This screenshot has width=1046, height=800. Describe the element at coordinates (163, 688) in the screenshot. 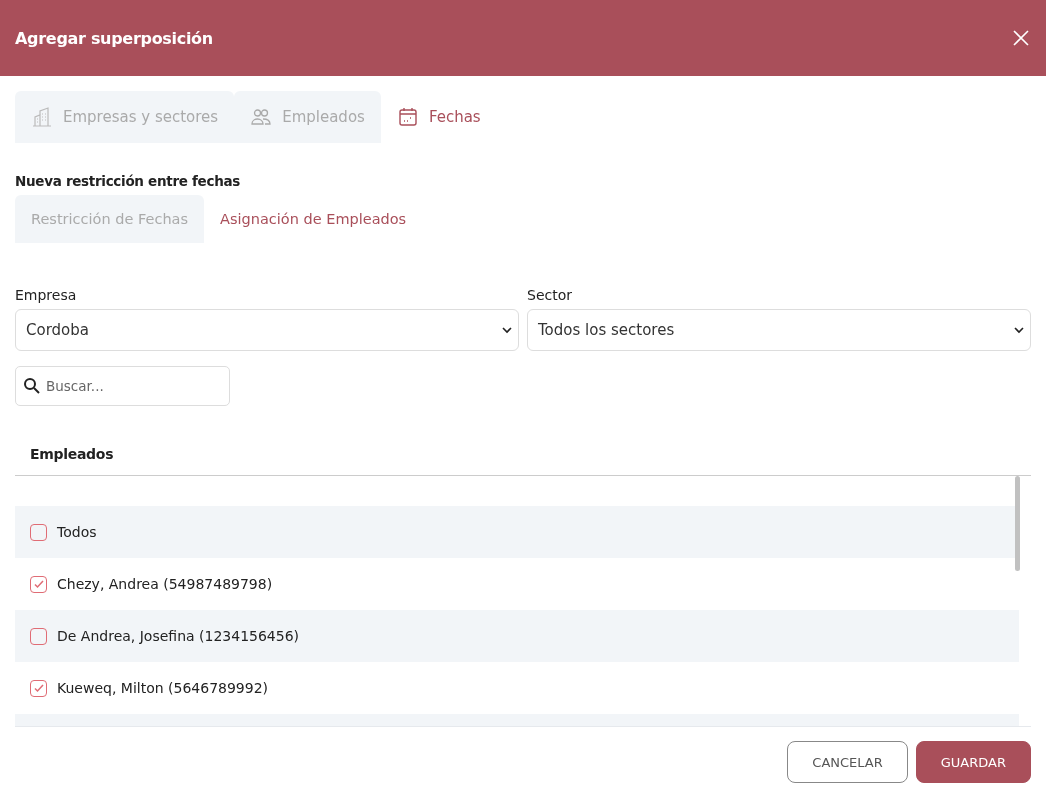

I see `employee-label: Kueweq, Milton (5646789992)` at that location.